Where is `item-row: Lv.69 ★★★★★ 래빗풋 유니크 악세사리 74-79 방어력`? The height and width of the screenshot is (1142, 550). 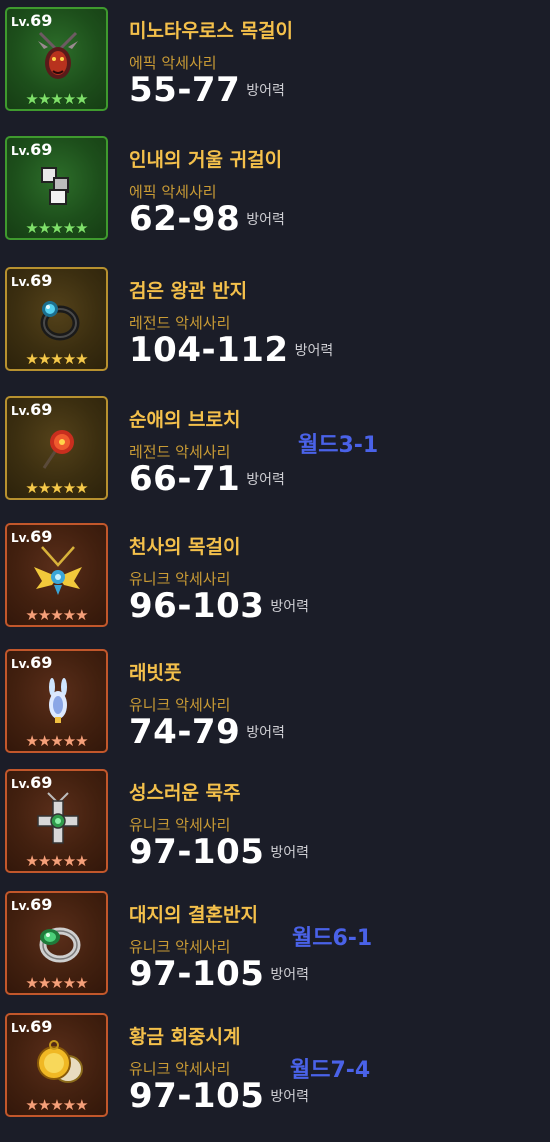 item-row: Lv.69 ★★★★★ 래빗풋 유니크 악세사리 74-79 방어력 is located at coordinates (275, 705).